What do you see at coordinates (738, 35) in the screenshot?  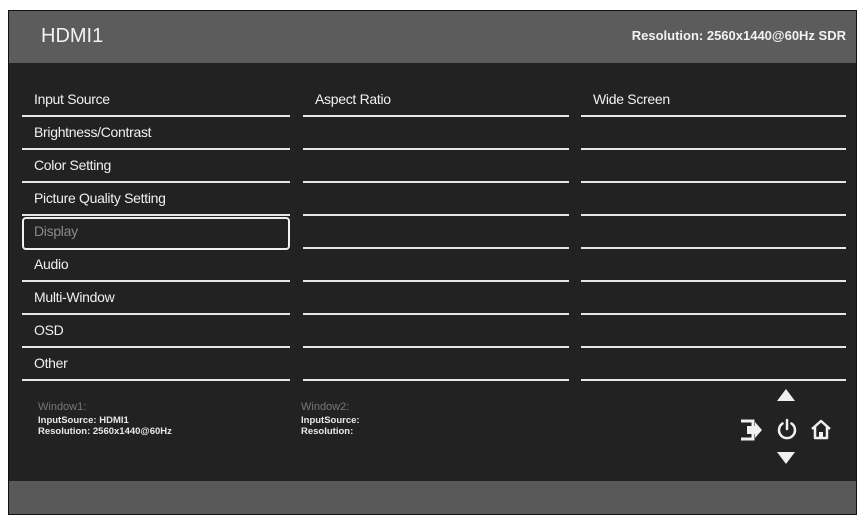 I see `resolution-status: Resolution: 2560x1440@60Hz SDR` at bounding box center [738, 35].